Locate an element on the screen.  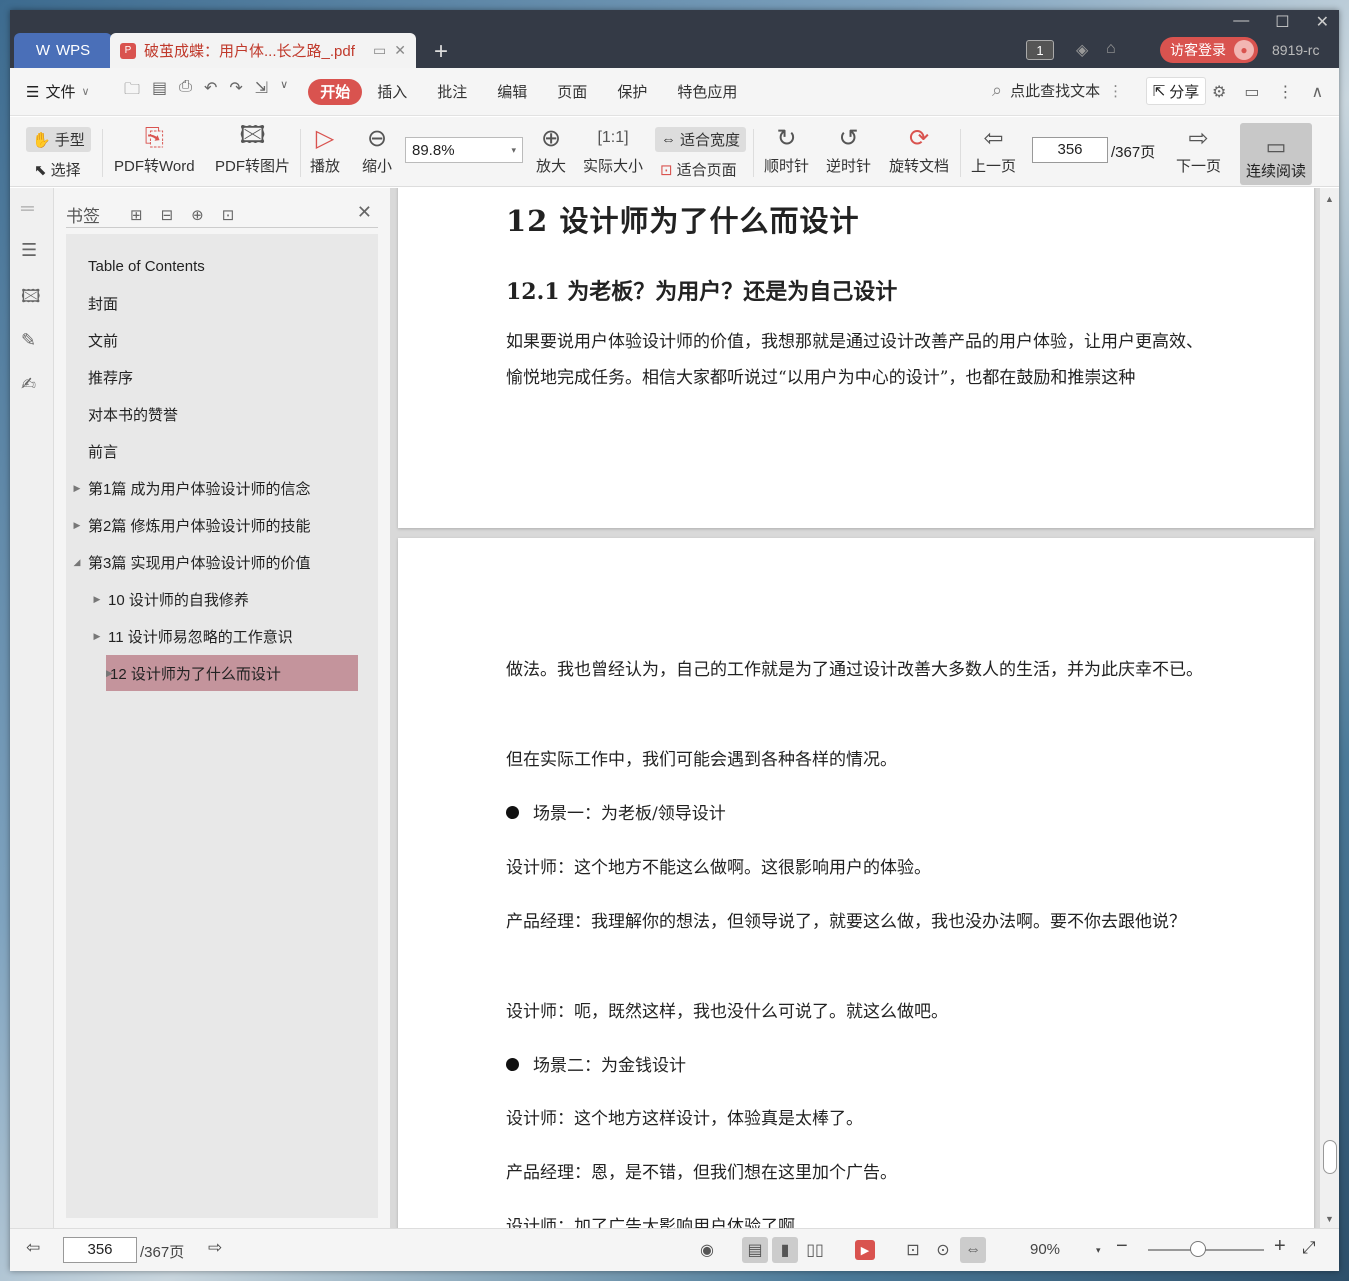
hand-tool-button: ✋ 手型 is located at coordinates (58, 139).